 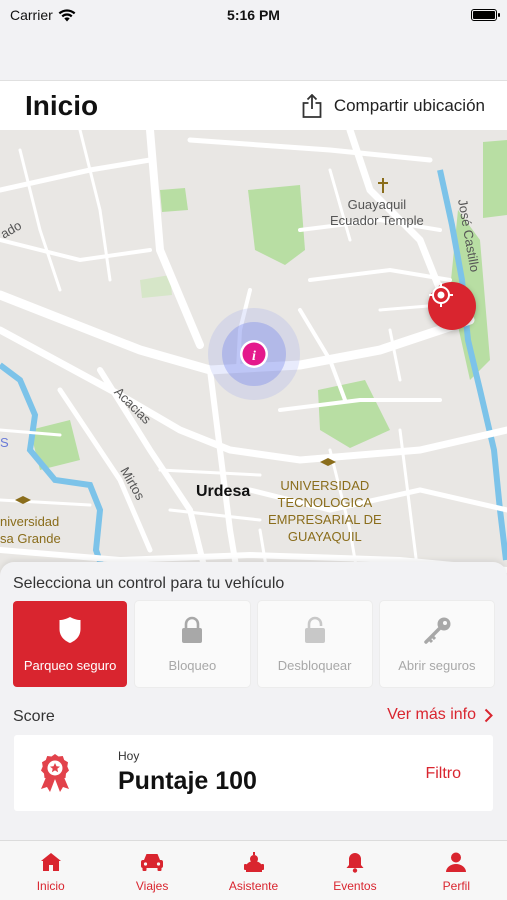 I want to click on bell-icon, so click(x=355, y=863).